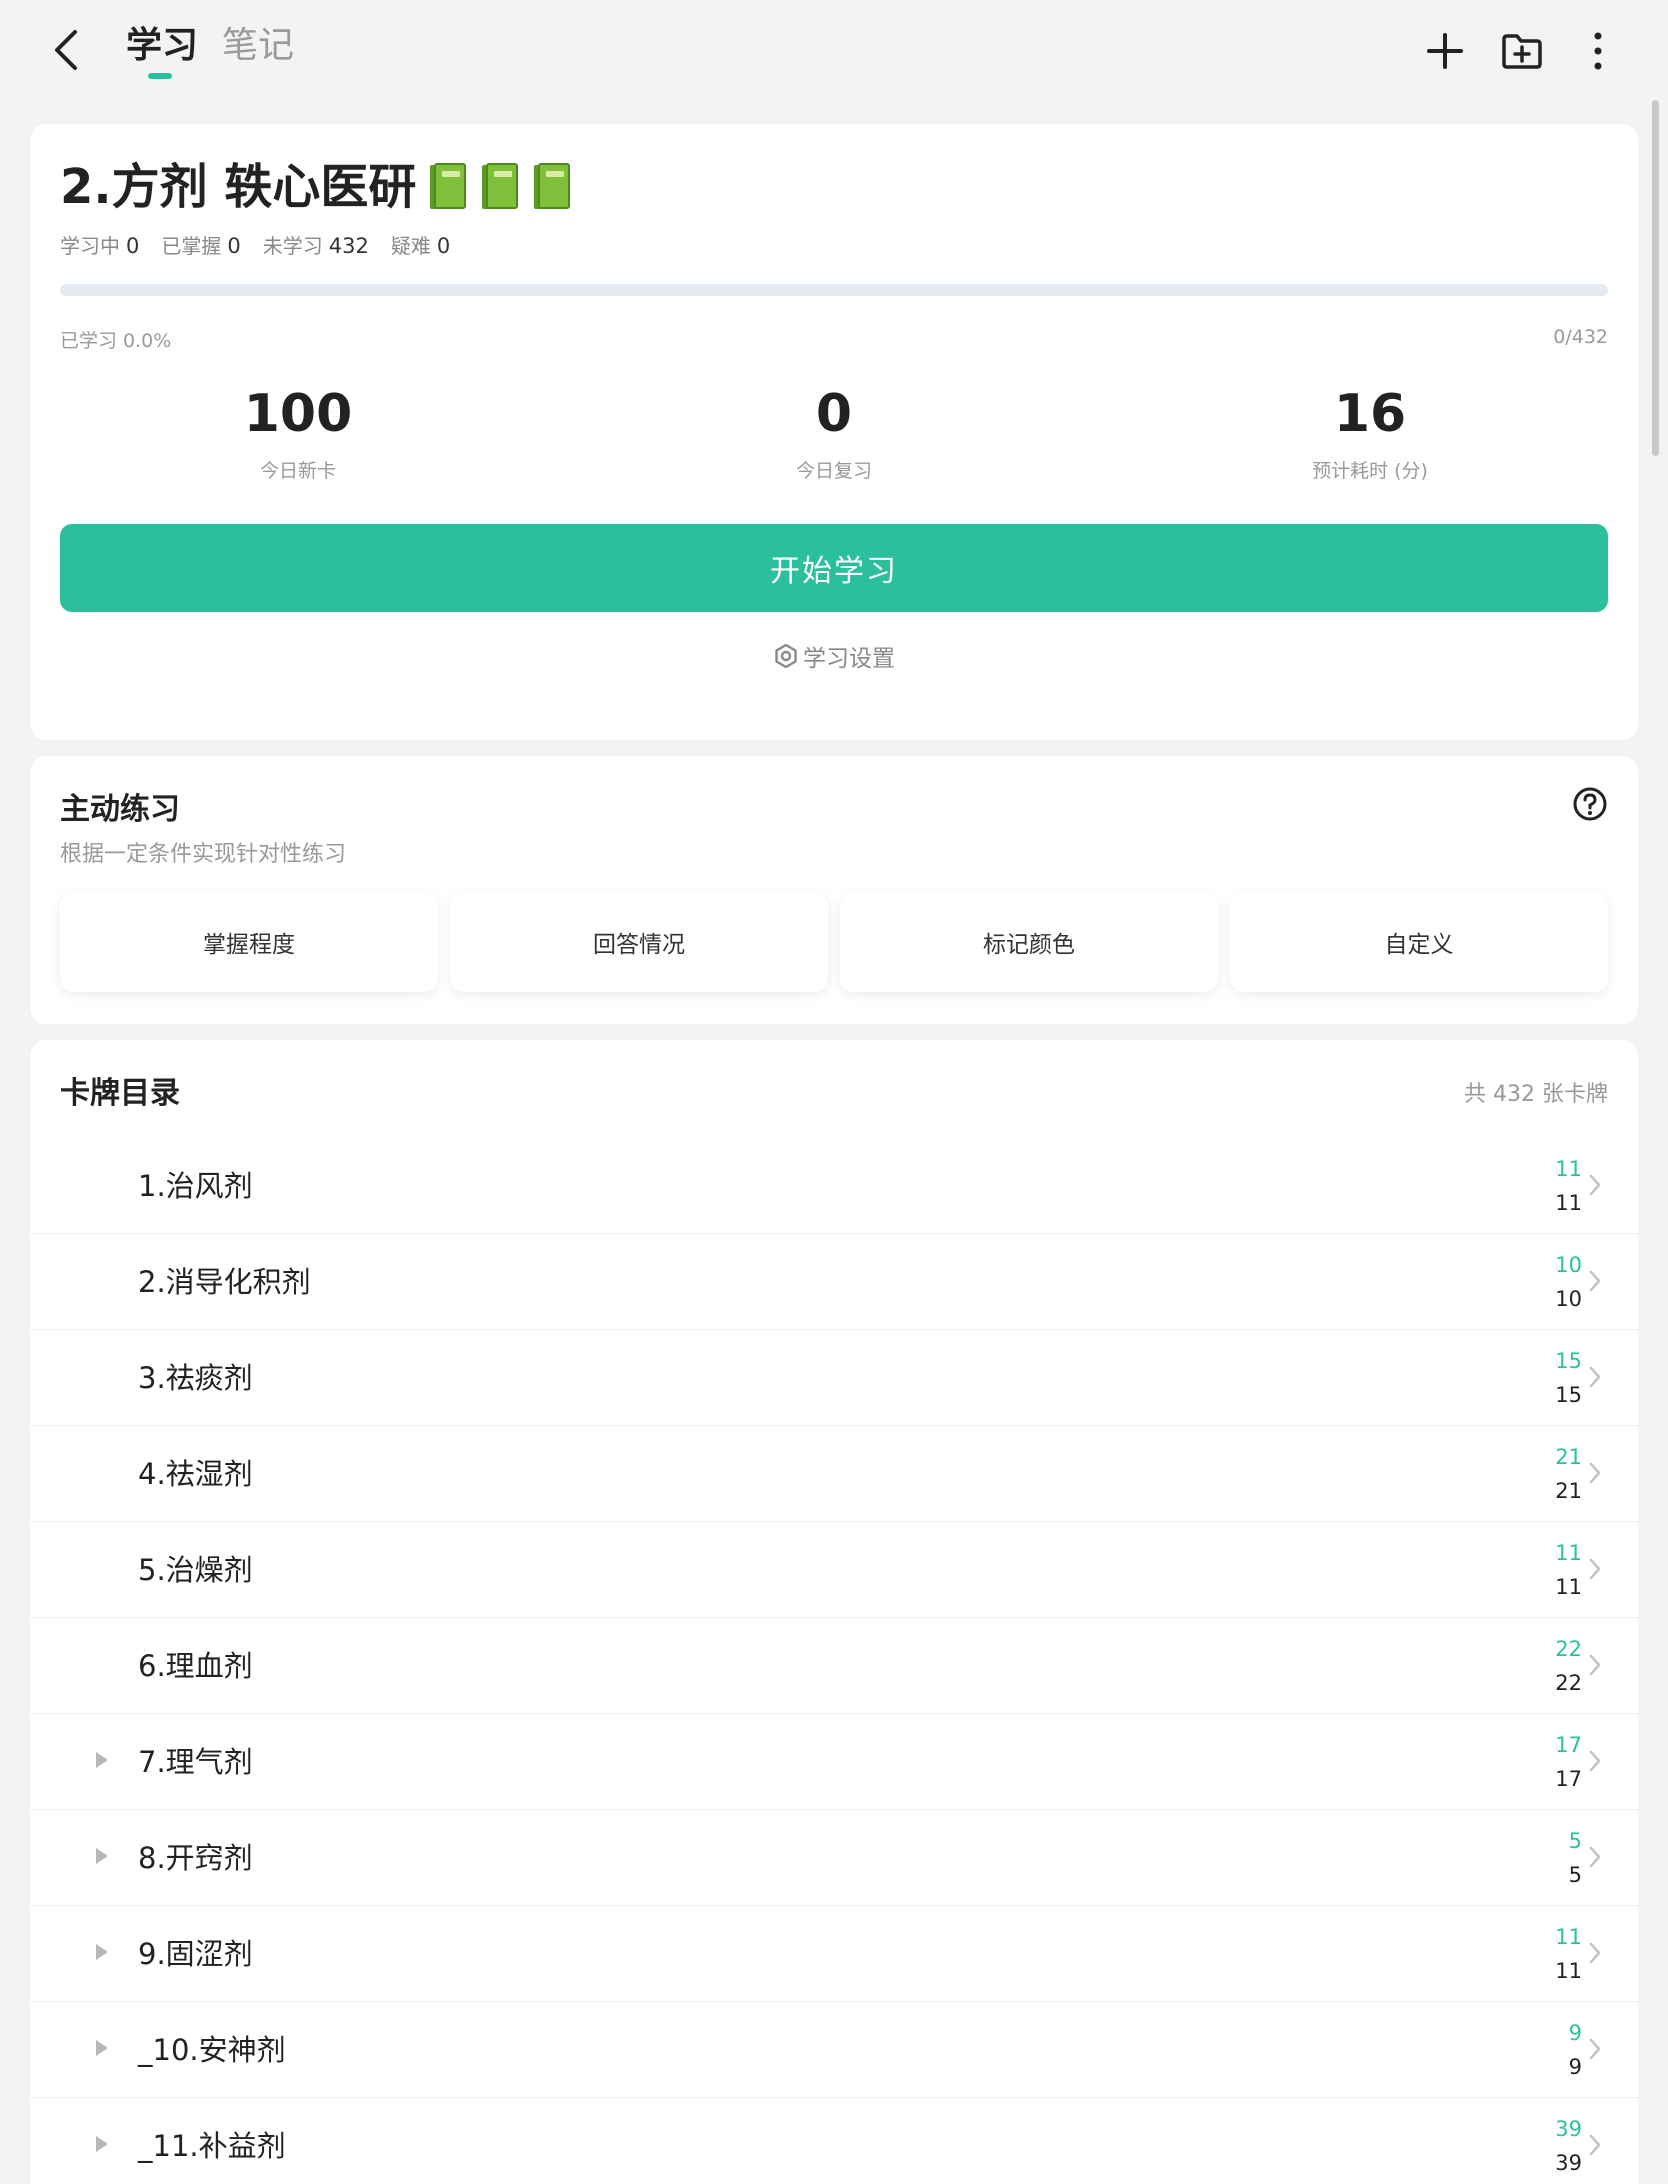 This screenshot has width=1668, height=2184. I want to click on catalog-row-name: 5.治燥剂, so click(195, 1570).